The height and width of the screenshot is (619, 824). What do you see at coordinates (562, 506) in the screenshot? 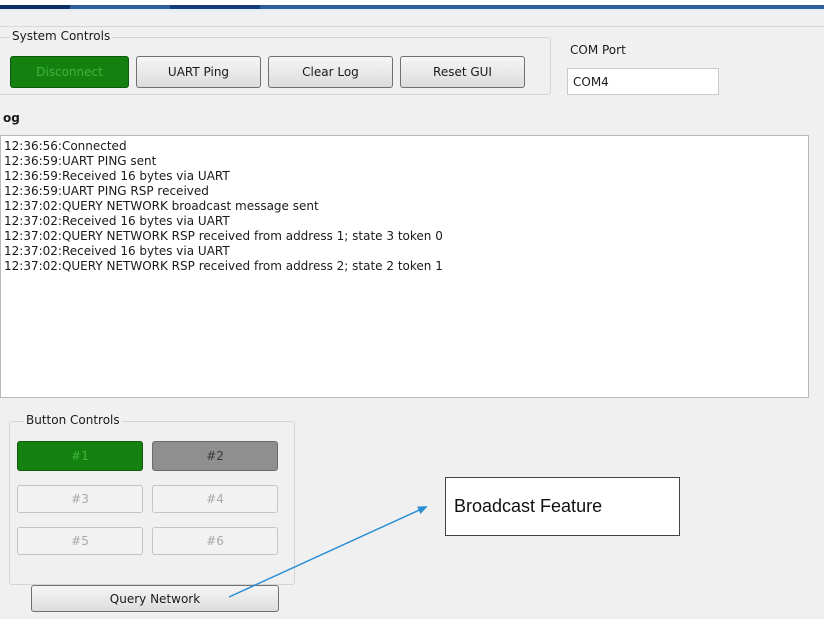
I see `broadcast-feature-callout: Broadcast Feature` at bounding box center [562, 506].